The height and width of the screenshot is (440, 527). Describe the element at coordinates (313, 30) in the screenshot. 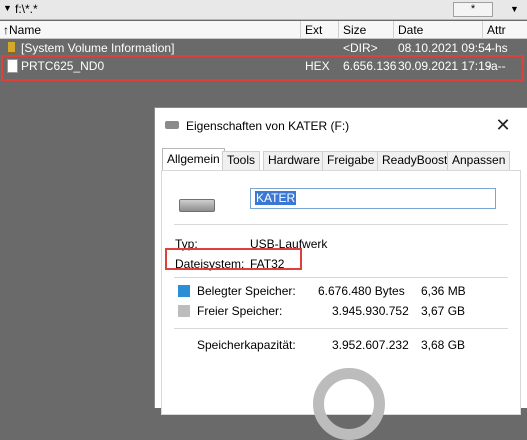

I see `column-ext: Ext` at that location.